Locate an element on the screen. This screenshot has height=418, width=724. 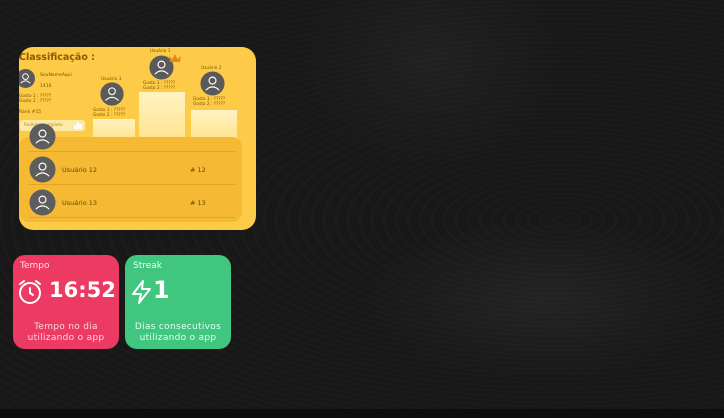
streak-desc-line-1: Dias consecutivos is located at coordinates (178, 327).